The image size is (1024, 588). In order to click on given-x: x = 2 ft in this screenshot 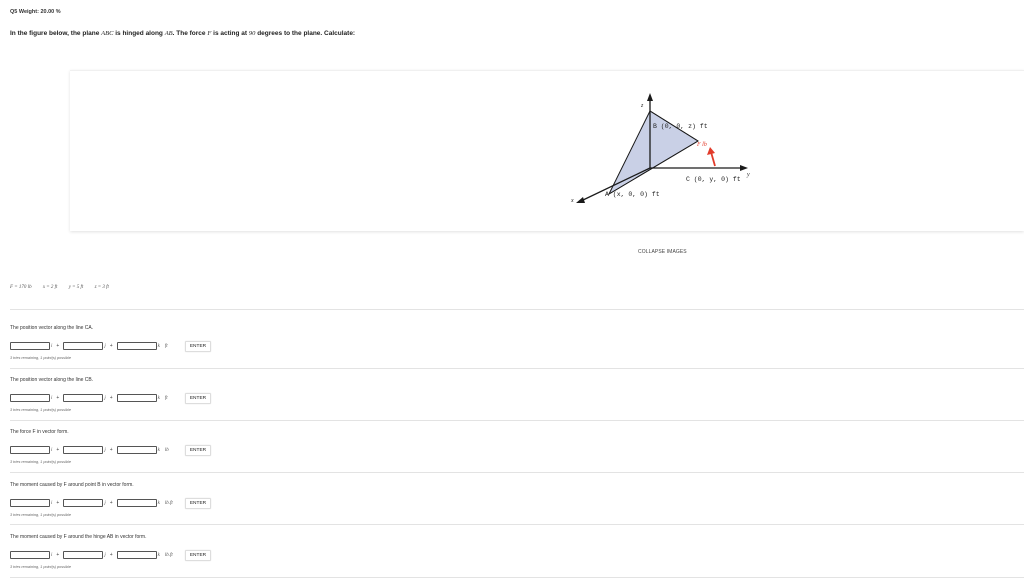, I will do `click(50, 287)`.